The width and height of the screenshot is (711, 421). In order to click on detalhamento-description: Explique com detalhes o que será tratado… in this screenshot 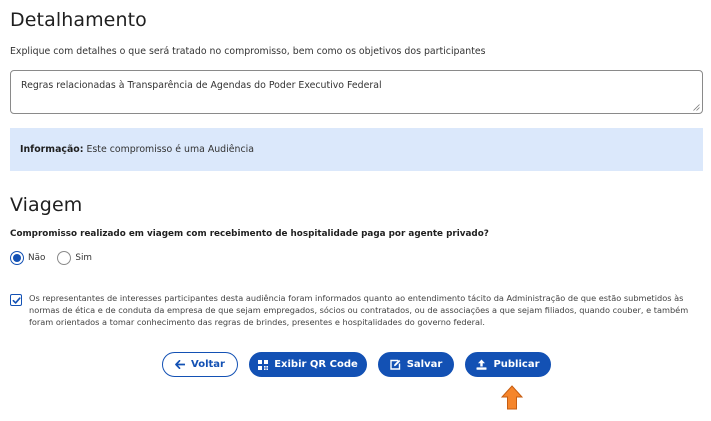, I will do `click(248, 51)`.